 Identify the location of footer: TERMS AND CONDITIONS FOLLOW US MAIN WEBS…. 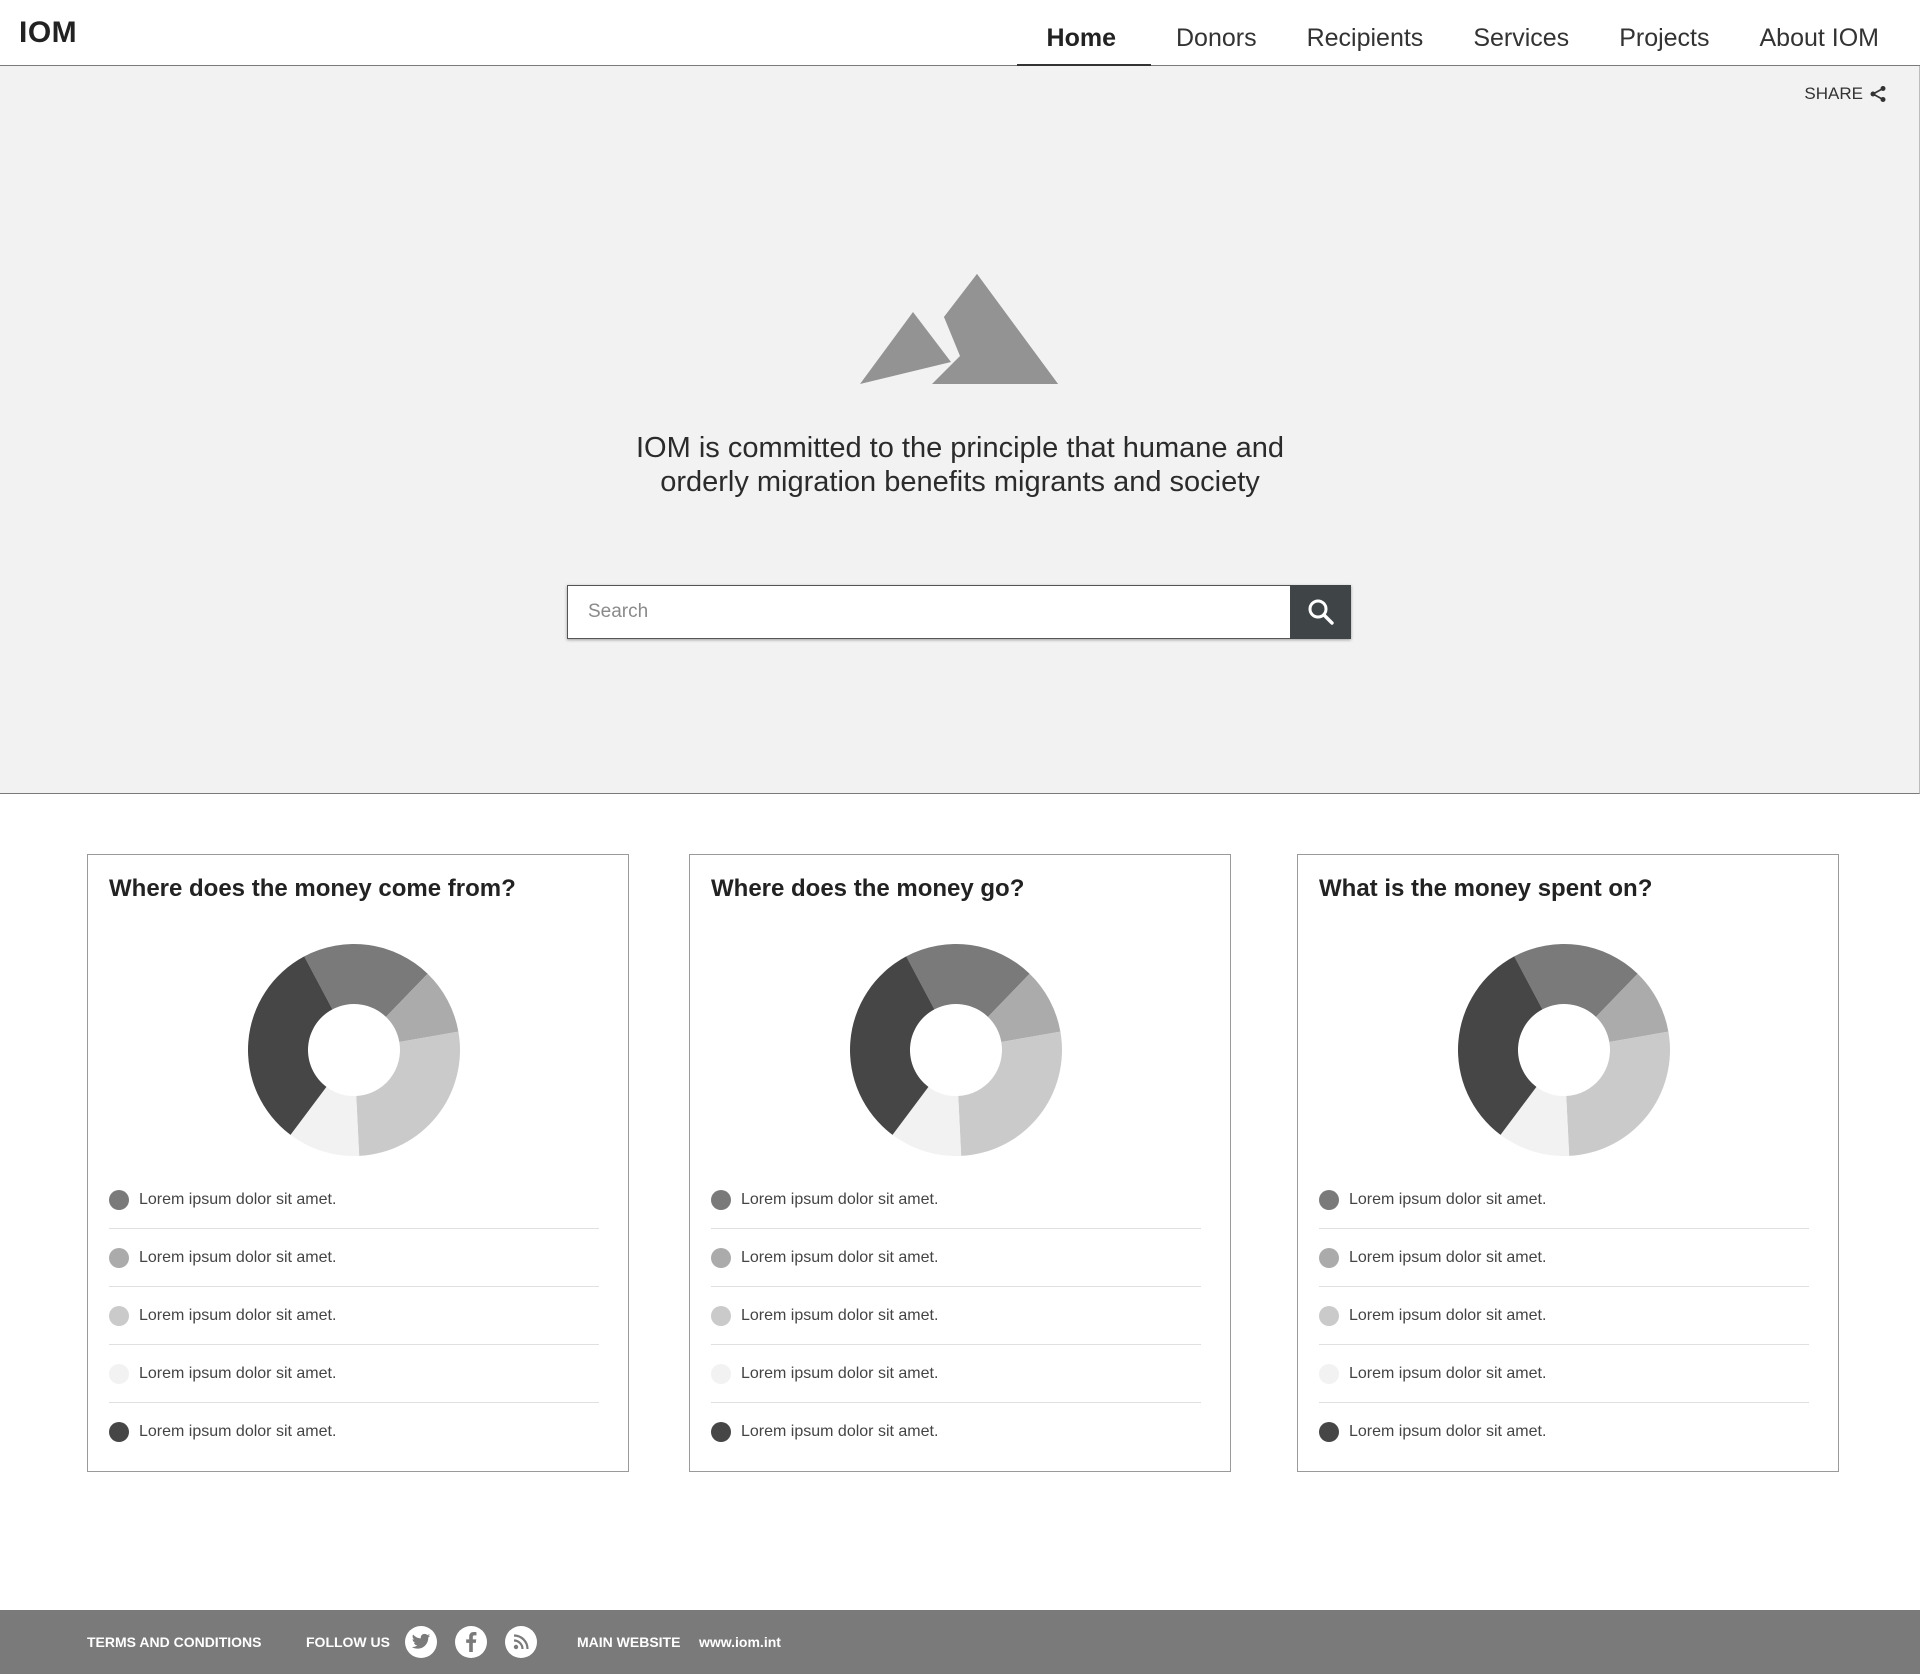
(960, 1642).